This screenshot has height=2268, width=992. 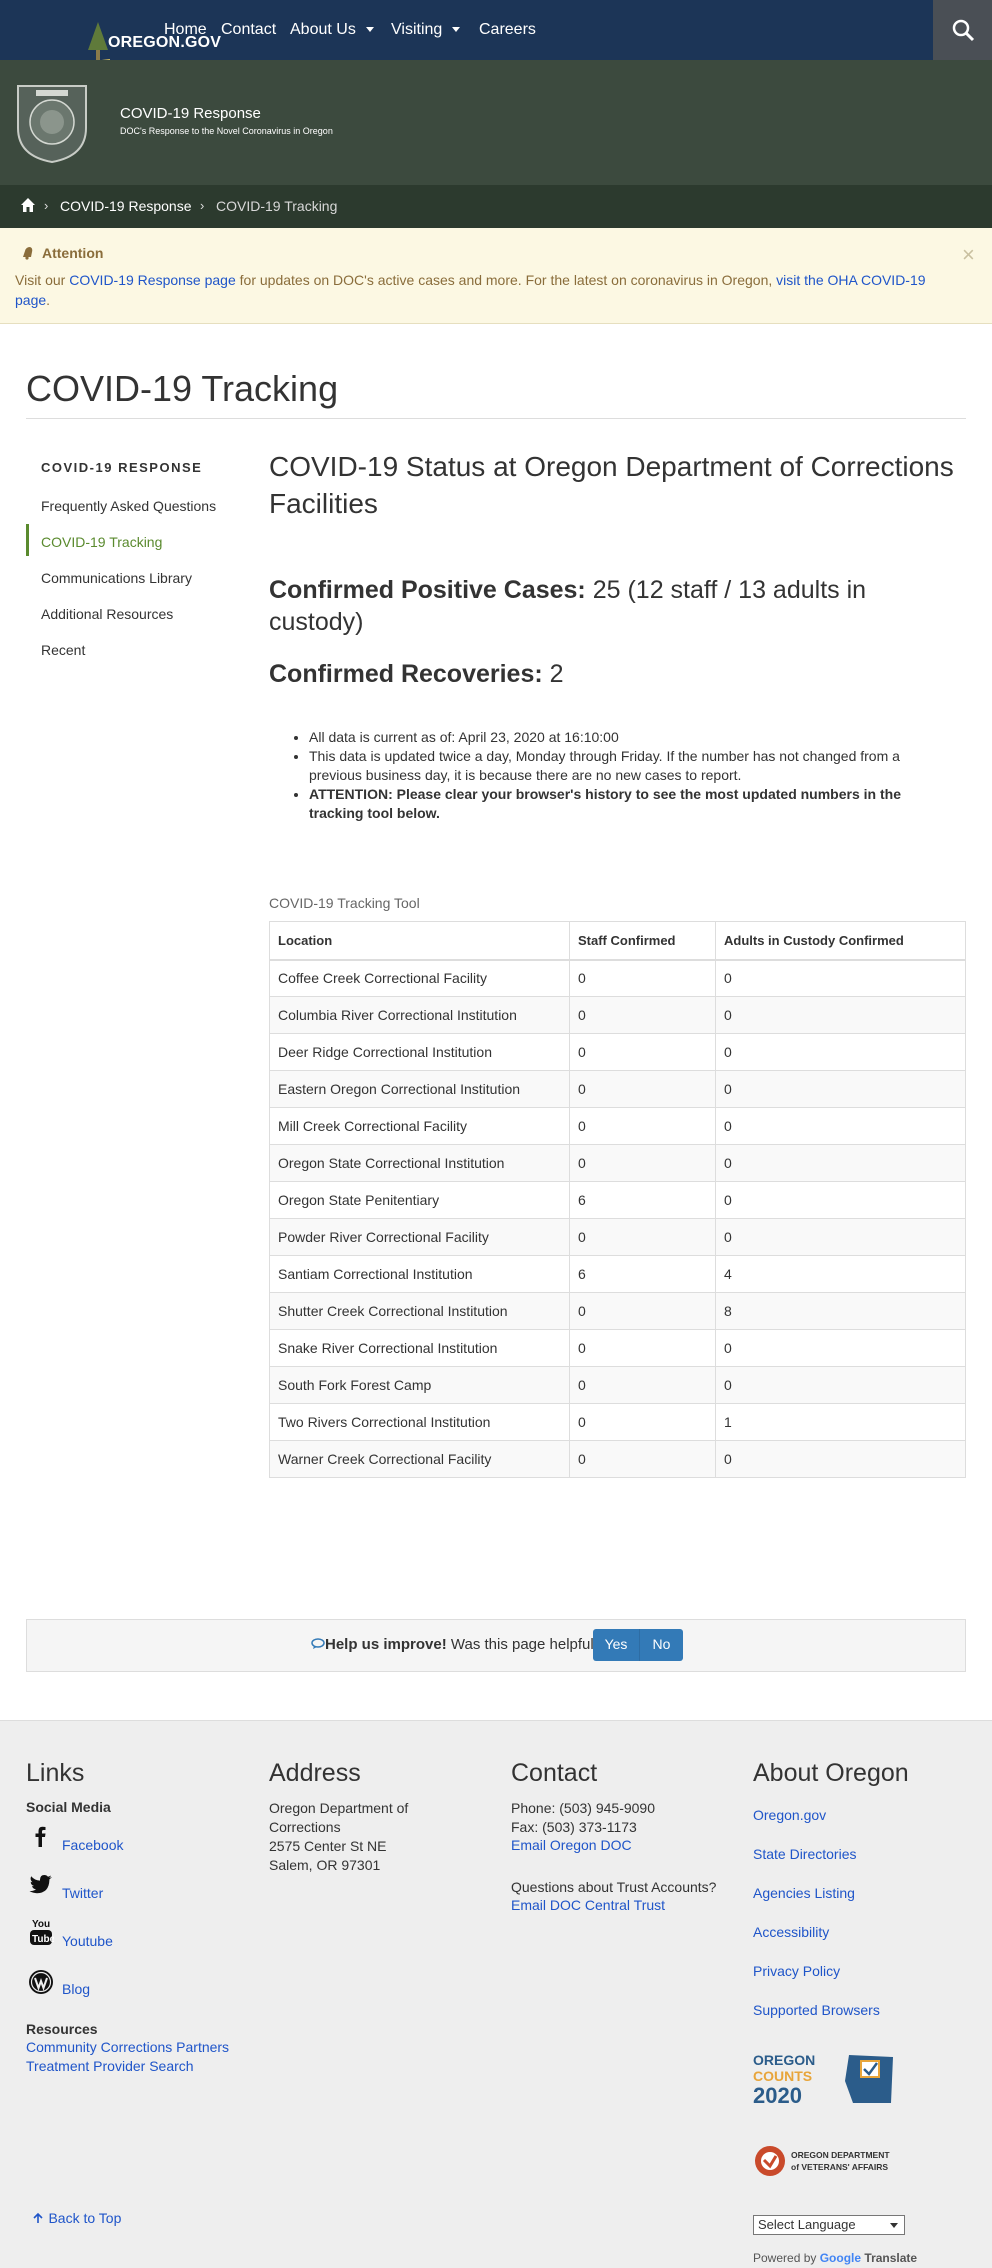 What do you see at coordinates (41, 1932) in the screenshot?
I see `youtube-icon: You Tube` at bounding box center [41, 1932].